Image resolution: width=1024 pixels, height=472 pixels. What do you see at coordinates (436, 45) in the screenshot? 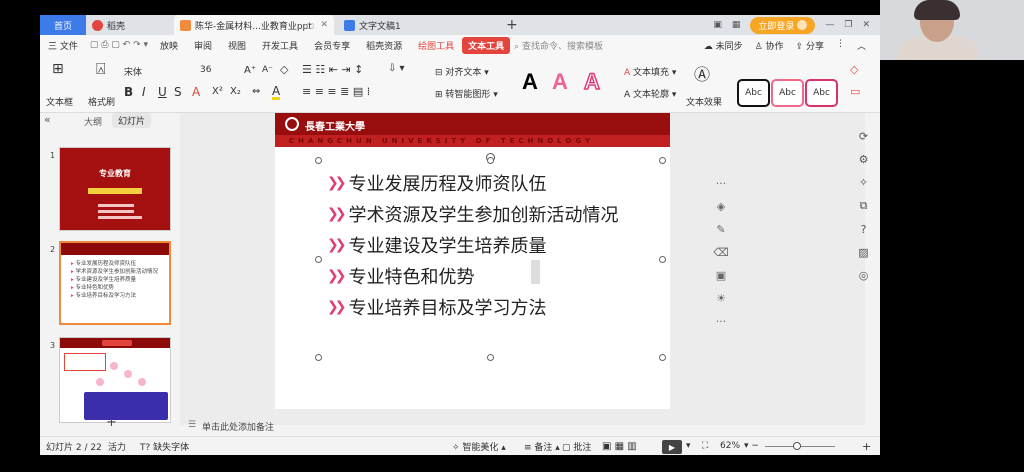
I see `menu-drawing-tool: 绘图工具` at bounding box center [436, 45].